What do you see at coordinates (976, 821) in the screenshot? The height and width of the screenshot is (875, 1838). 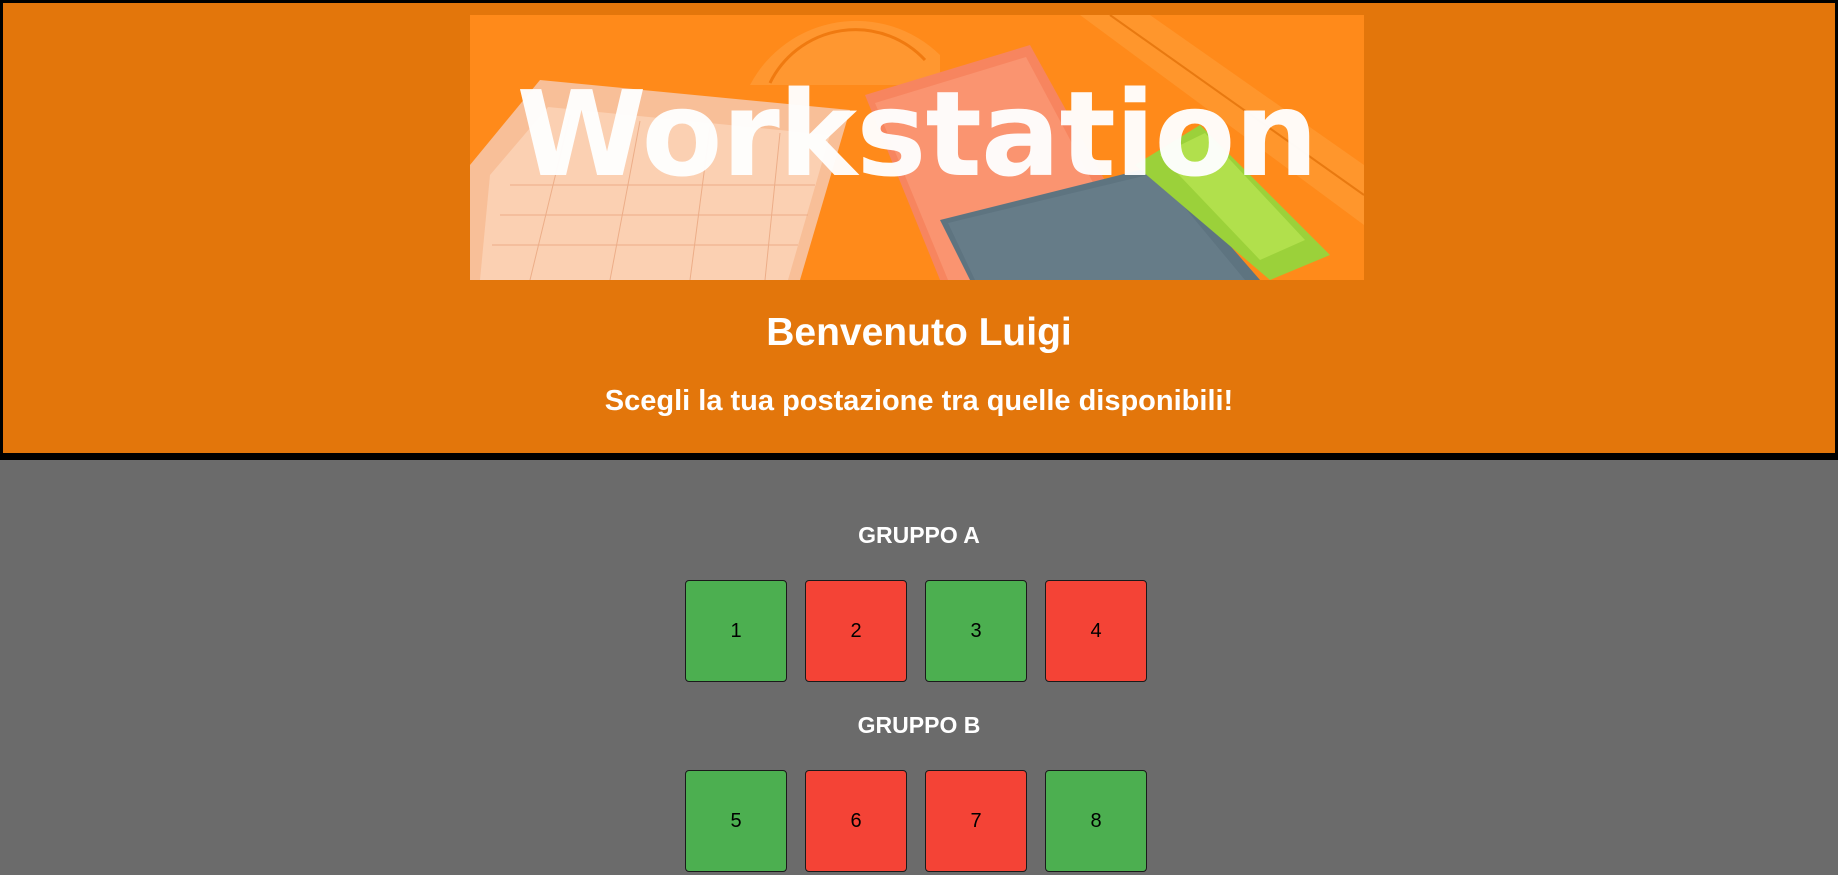 I see `seat-7-button: 7` at bounding box center [976, 821].